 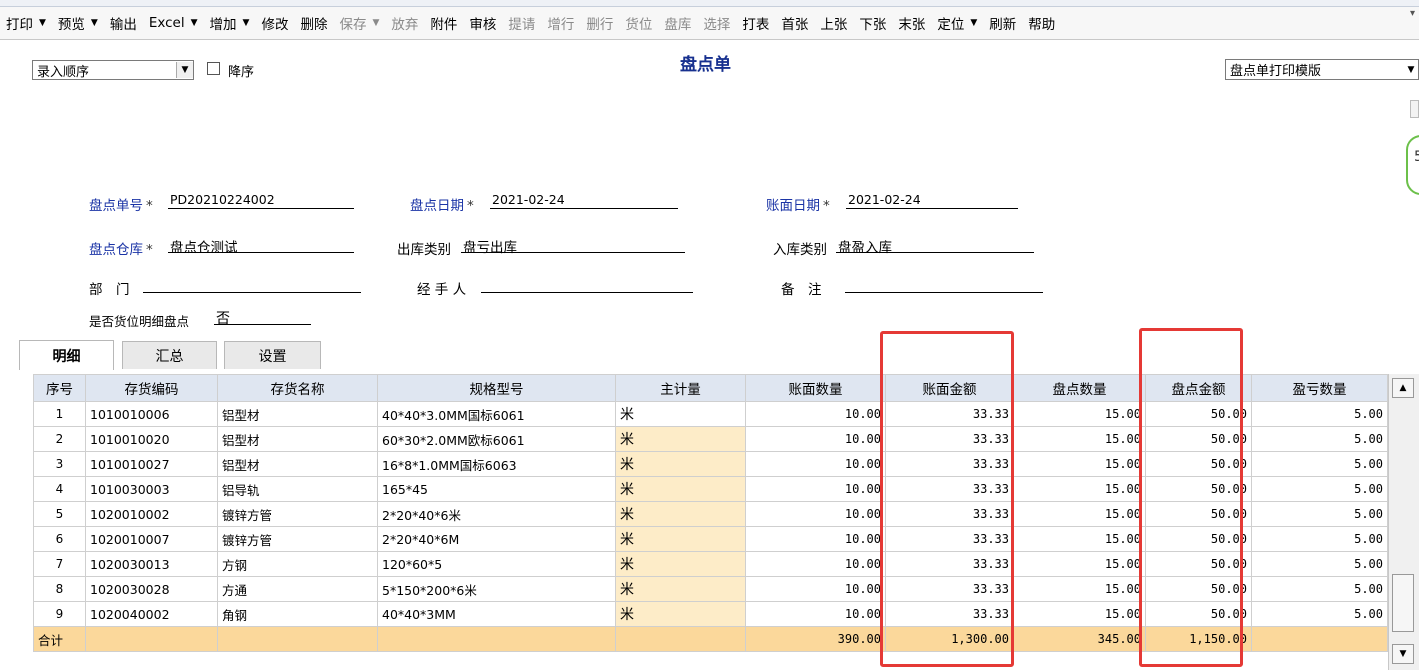 I want to click on cell-spec: 16*8*1.0MM国标6063, so click(x=496, y=464).